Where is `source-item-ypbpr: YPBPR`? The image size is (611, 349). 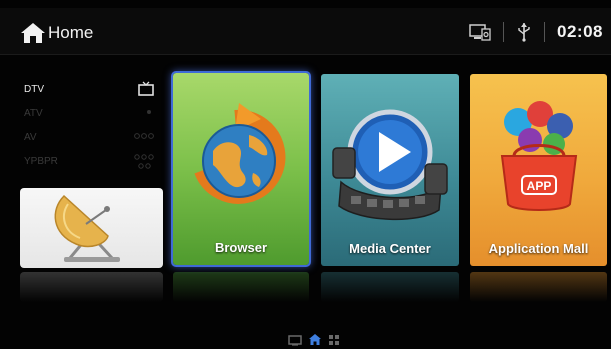 source-item-ypbpr: YPBPR is located at coordinates (89, 162).